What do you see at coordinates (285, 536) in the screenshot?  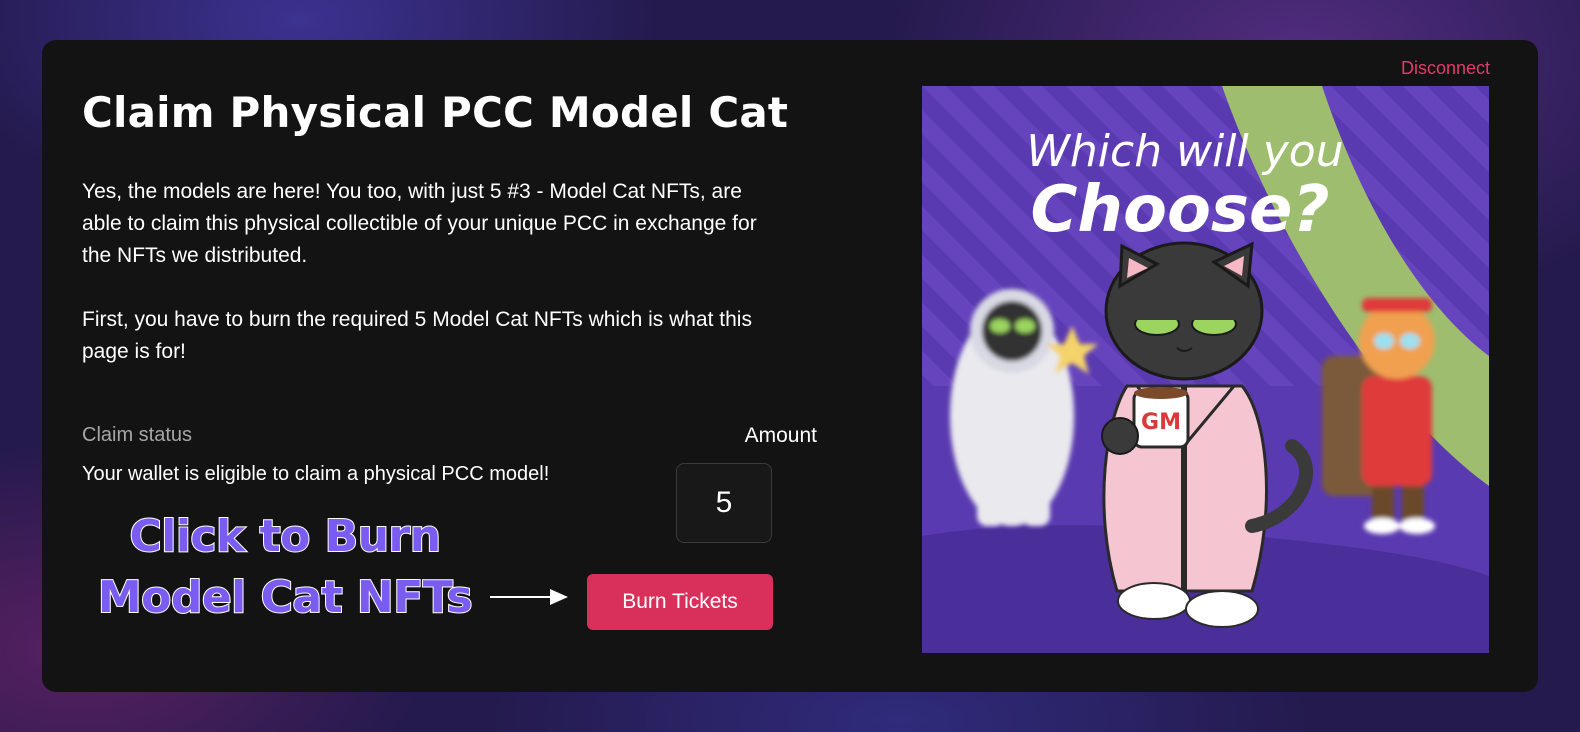 I see `annotation-line-1: Click to Burn` at bounding box center [285, 536].